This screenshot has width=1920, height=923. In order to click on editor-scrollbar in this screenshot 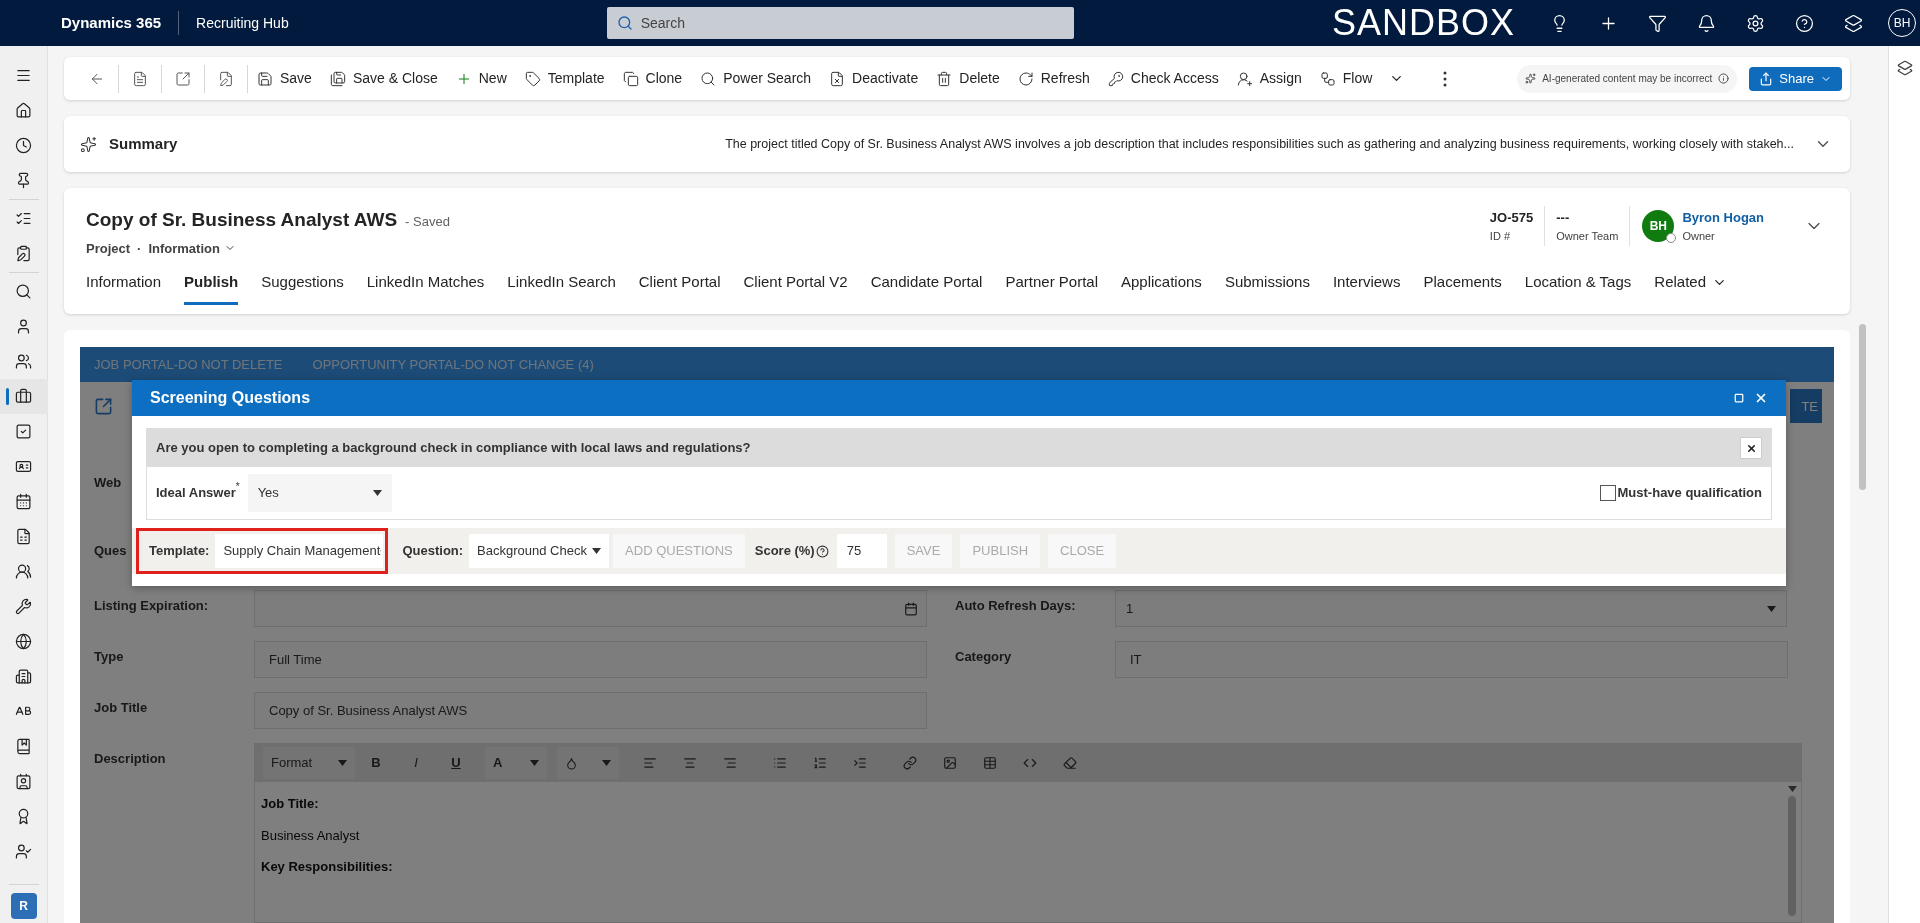, I will do `click(1792, 851)`.